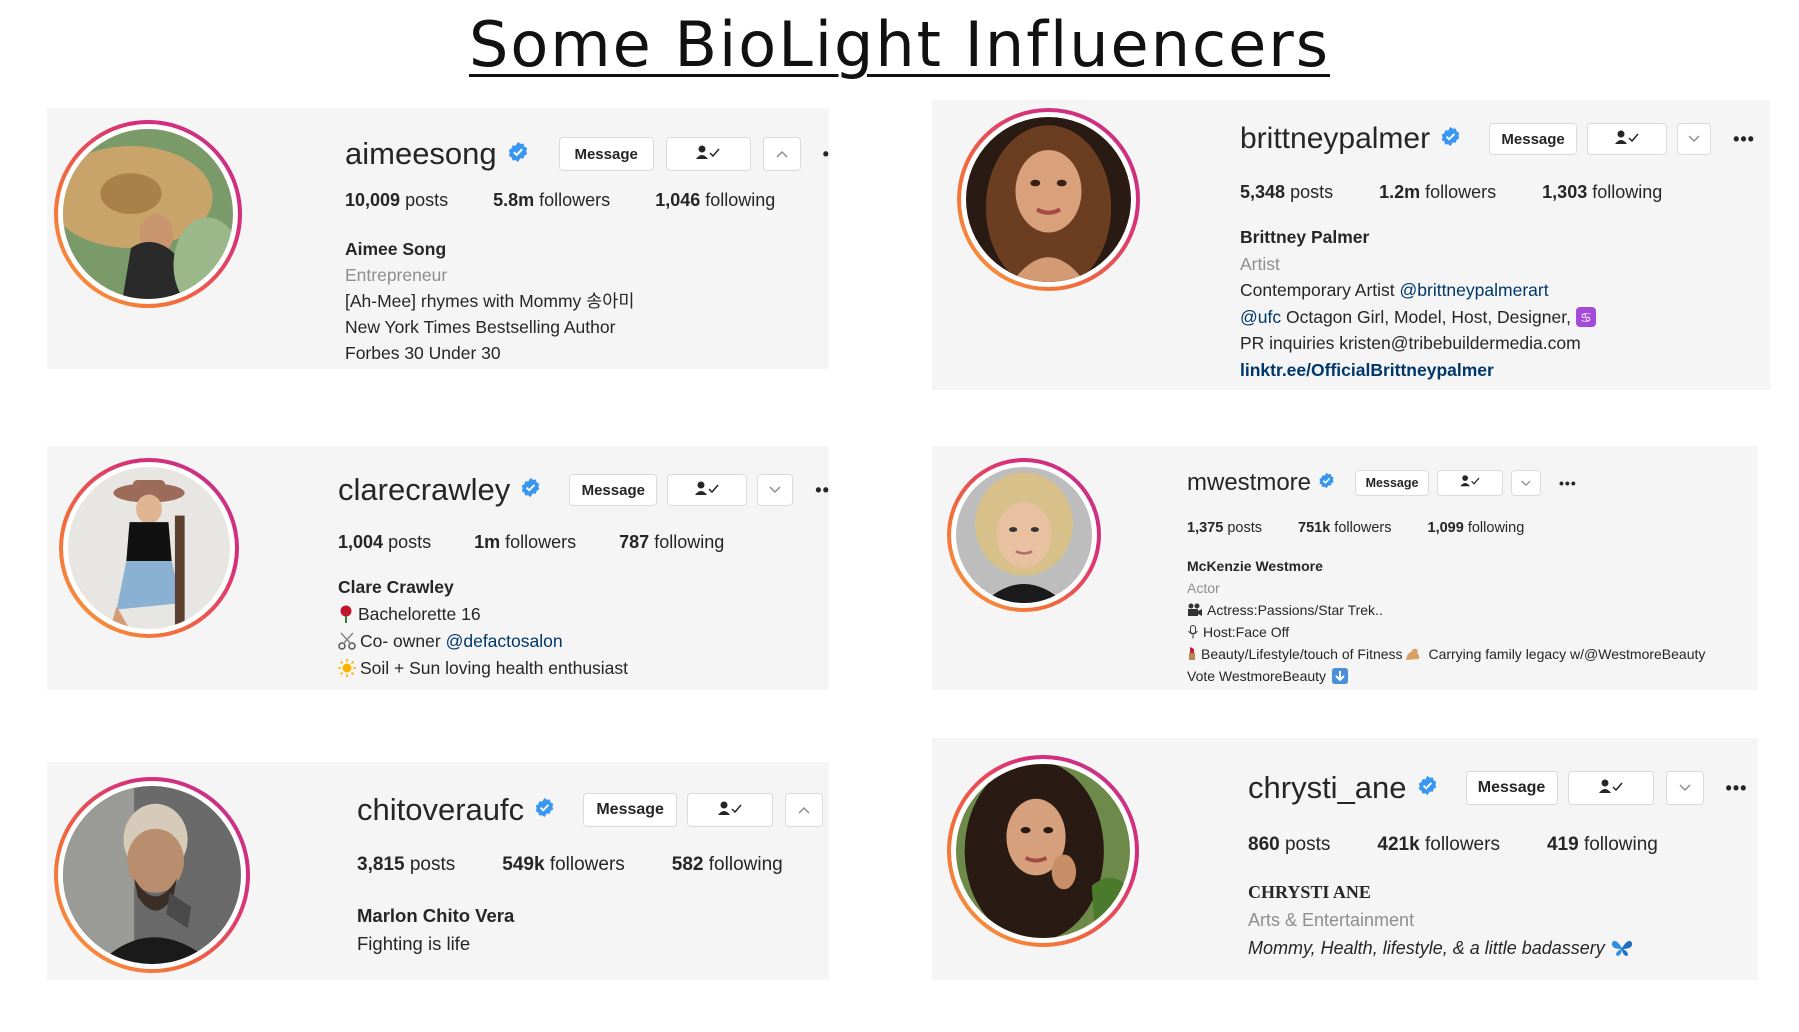  I want to click on mention-link: @defactosalon, so click(504, 641).